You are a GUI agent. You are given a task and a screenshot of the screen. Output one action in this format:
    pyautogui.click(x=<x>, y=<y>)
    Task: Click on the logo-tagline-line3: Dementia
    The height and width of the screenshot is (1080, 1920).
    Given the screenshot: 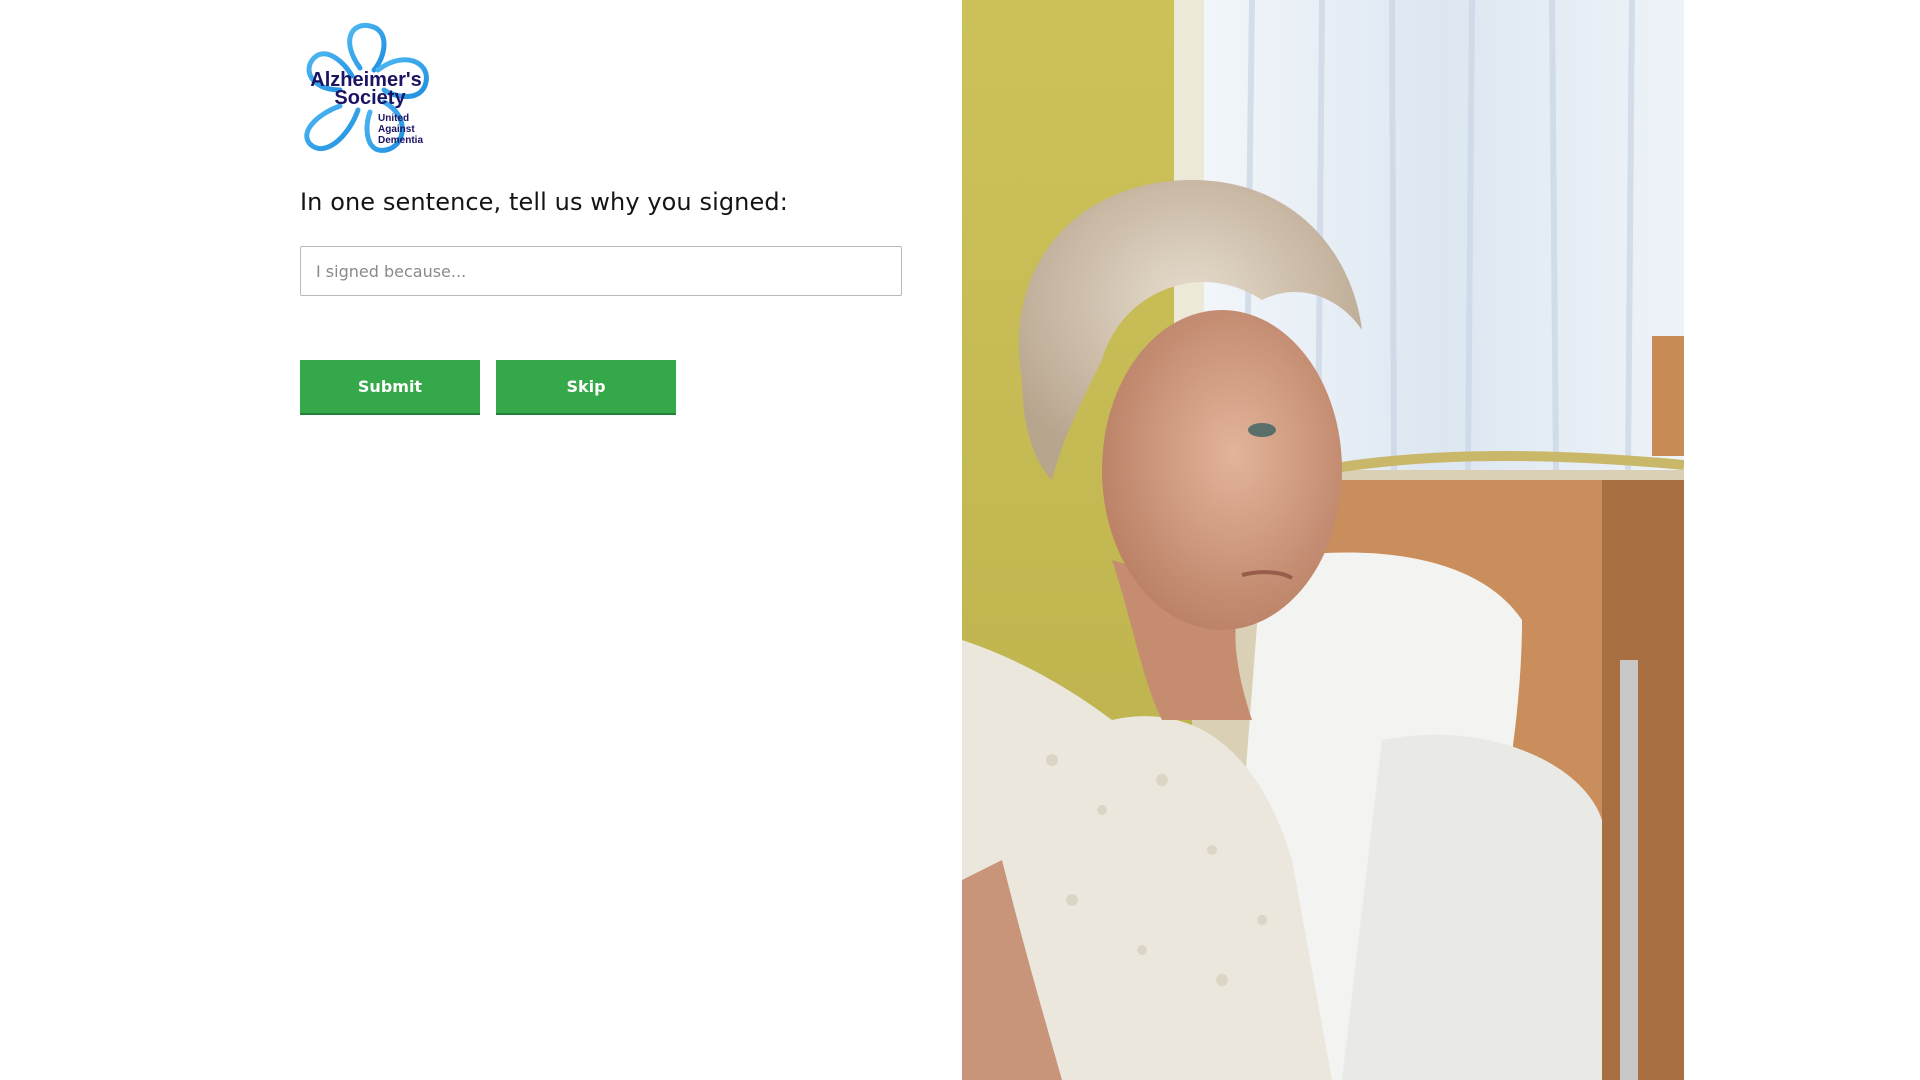 What is the action you would take?
    pyautogui.click(x=400, y=140)
    